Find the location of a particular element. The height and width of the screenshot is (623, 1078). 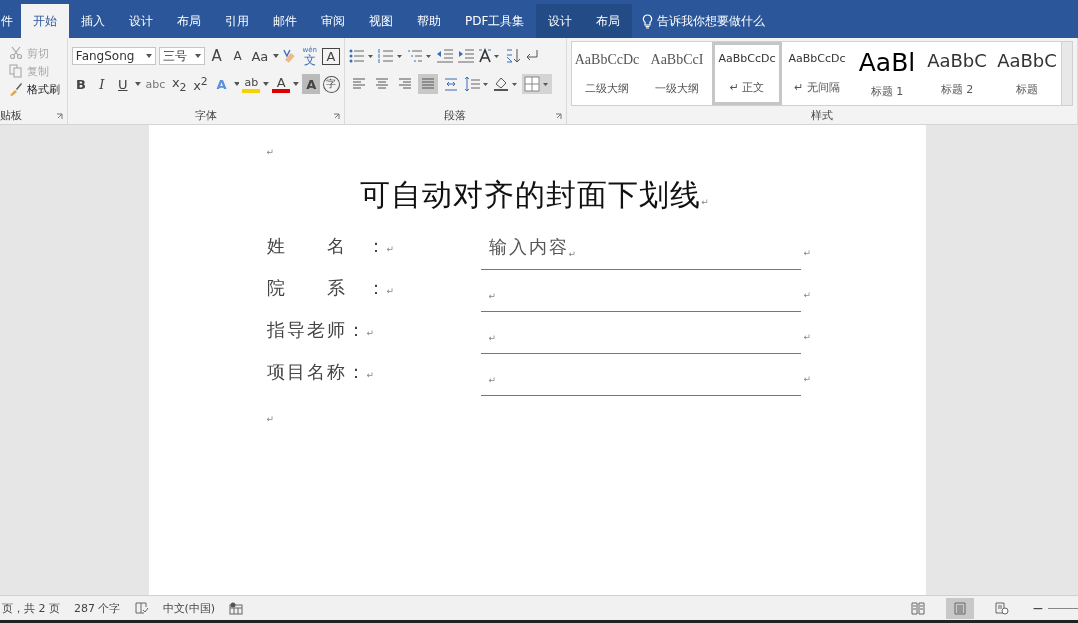

multilevel-list-icon is located at coordinates (419, 56).